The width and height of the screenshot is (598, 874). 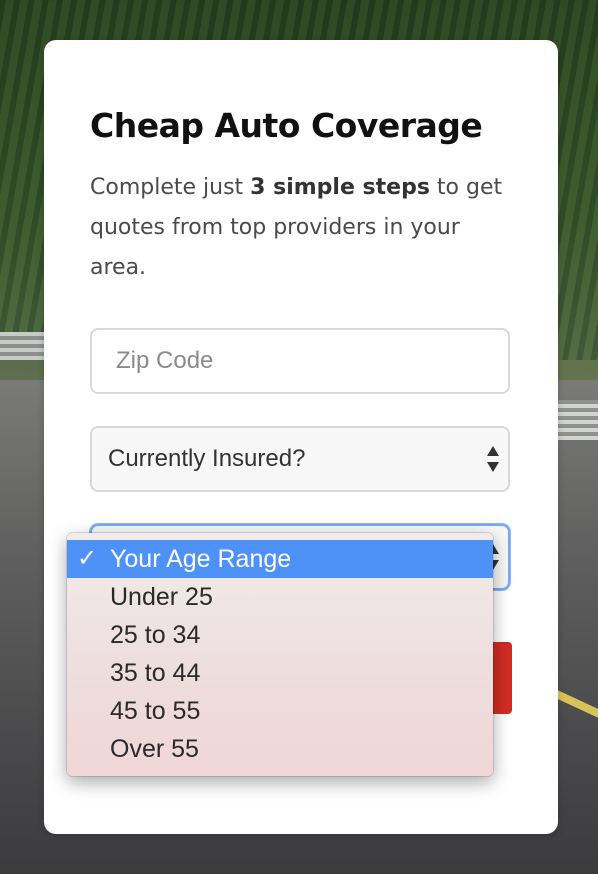 I want to click on age-option: Under 25, so click(x=280, y=597).